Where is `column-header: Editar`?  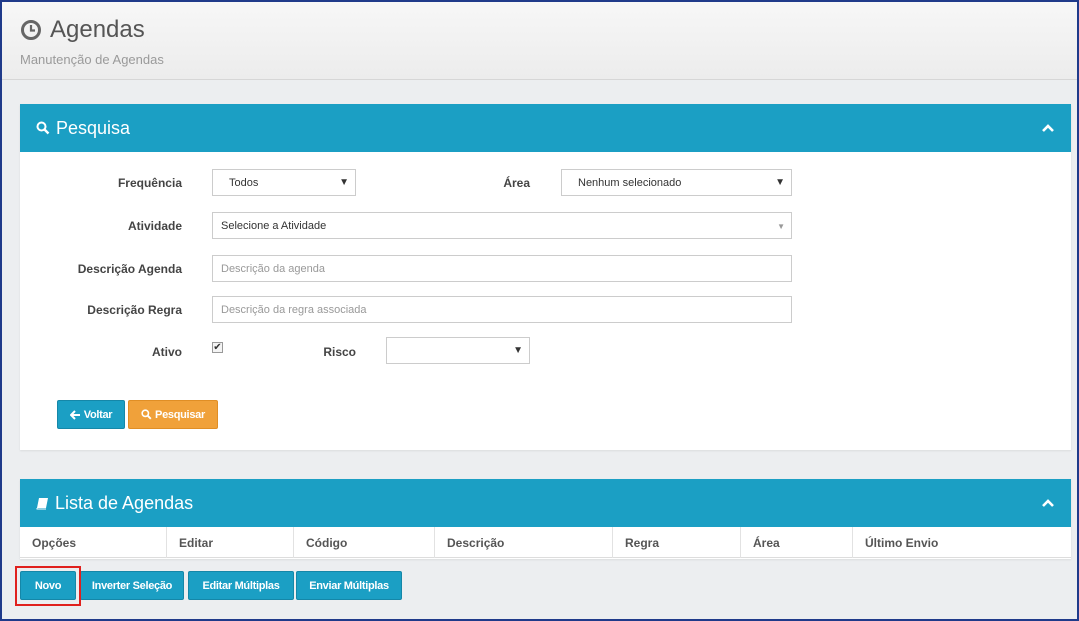 column-header: Editar is located at coordinates (230, 542).